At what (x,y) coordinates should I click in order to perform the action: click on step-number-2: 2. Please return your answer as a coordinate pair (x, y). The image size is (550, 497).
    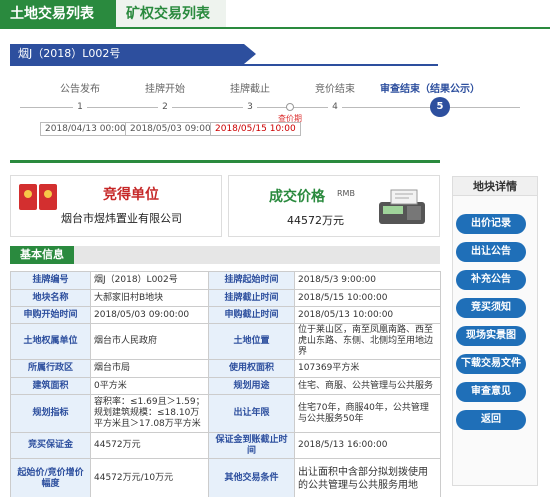
    Looking at the image, I should click on (165, 107).